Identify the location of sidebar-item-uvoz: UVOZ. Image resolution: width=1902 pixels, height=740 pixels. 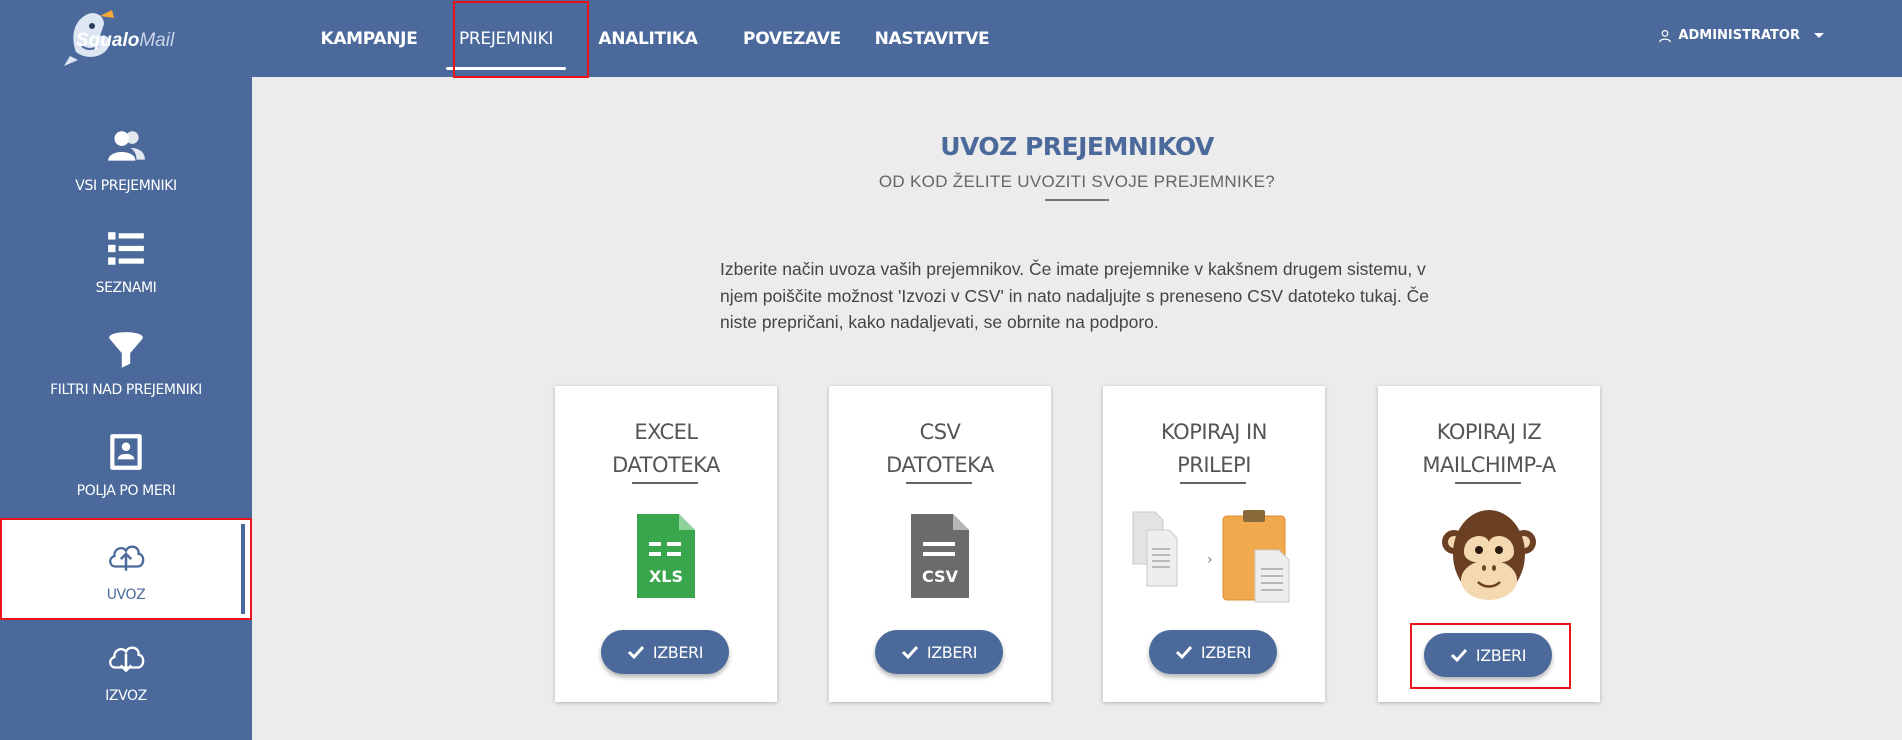
(126, 569).